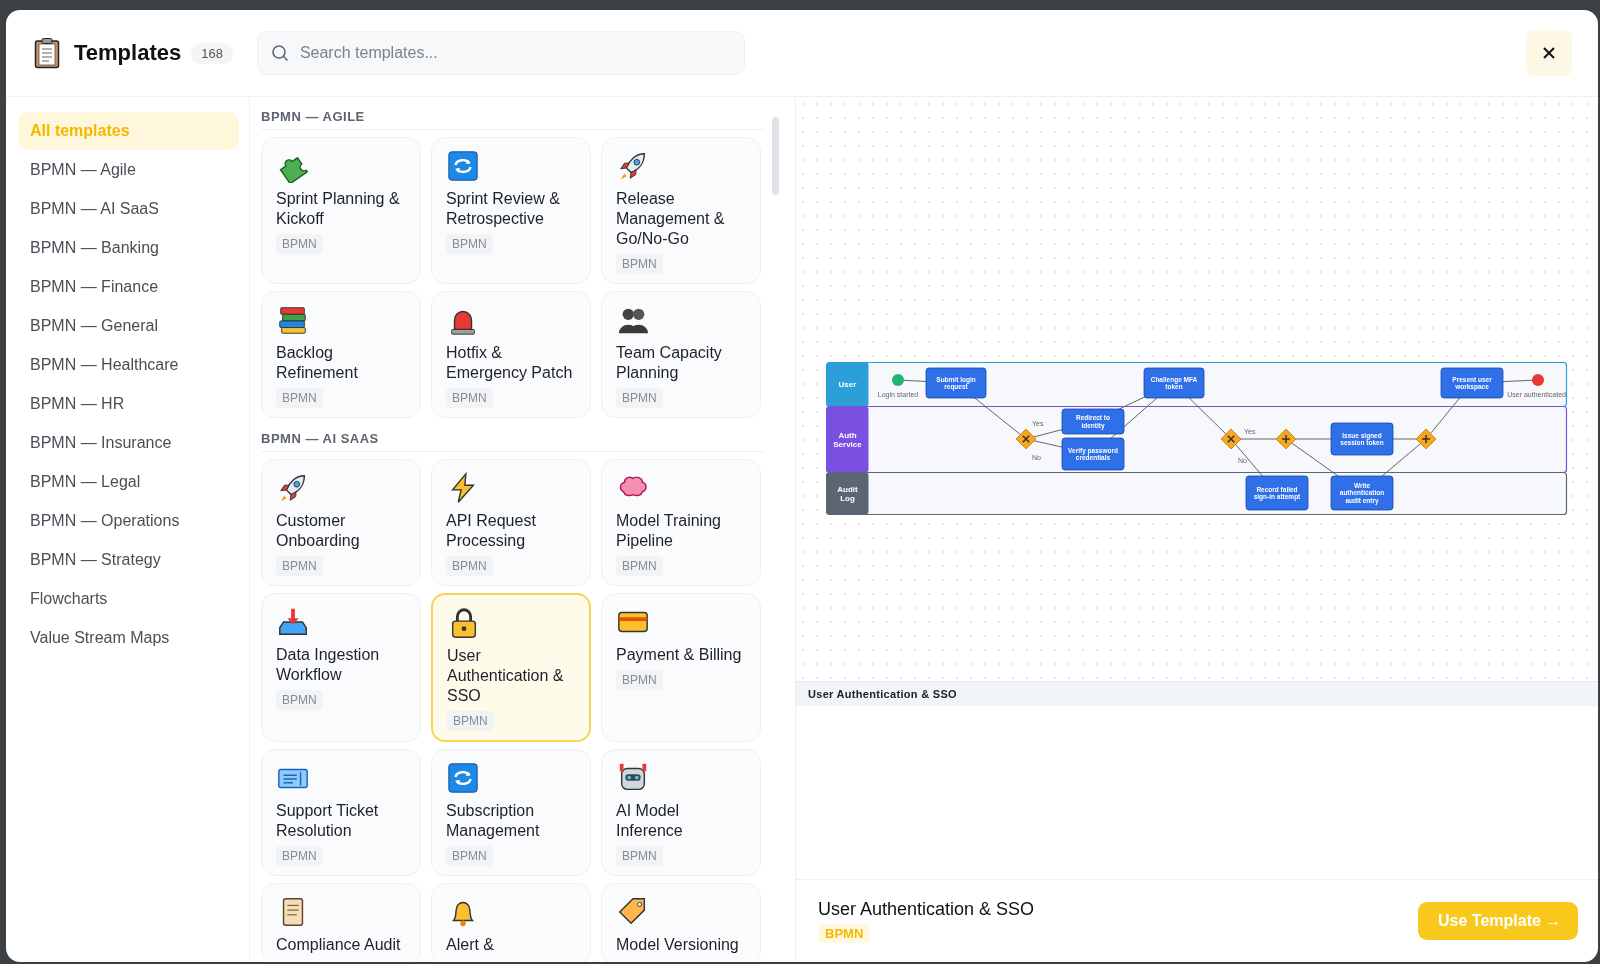 This screenshot has height=964, width=1600. I want to click on sidebar-item: BPMN — HR, so click(128, 404).